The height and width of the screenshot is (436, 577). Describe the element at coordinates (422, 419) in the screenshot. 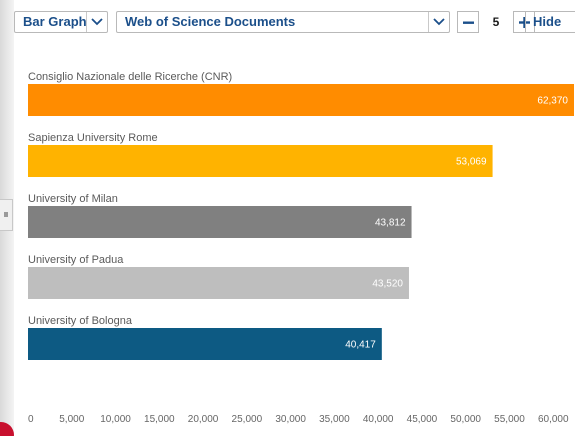

I see `x-tick-label: 45,000` at that location.